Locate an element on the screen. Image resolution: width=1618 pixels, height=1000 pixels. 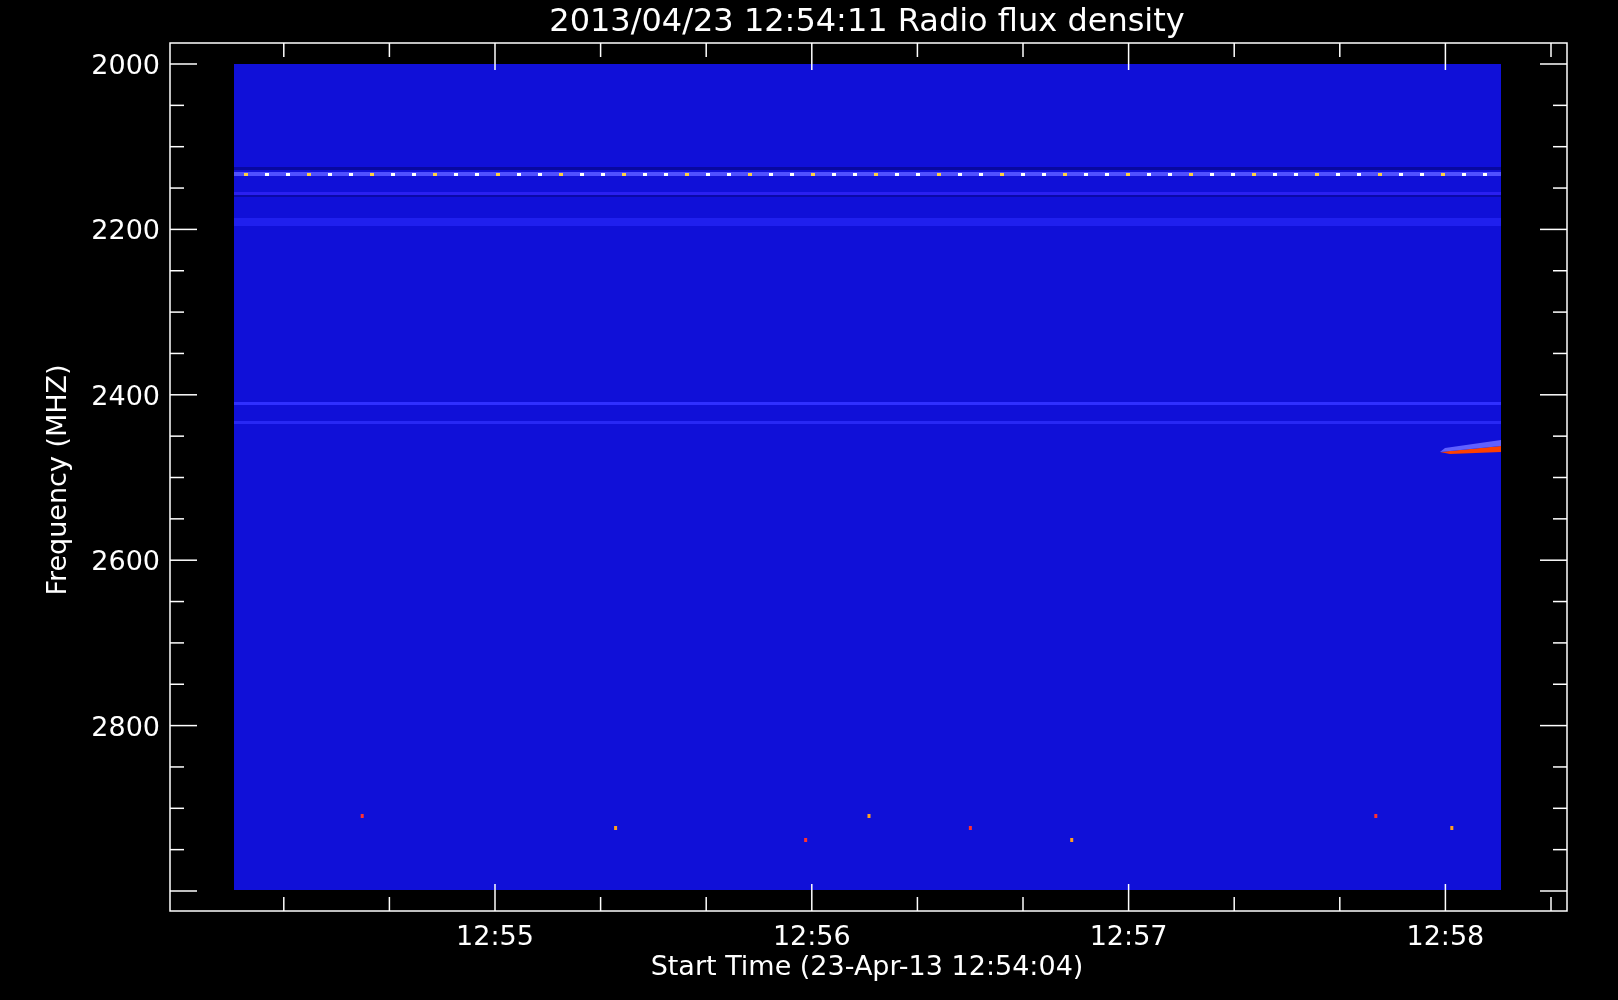
x-tick-label: 12:55 is located at coordinates (495, 935).